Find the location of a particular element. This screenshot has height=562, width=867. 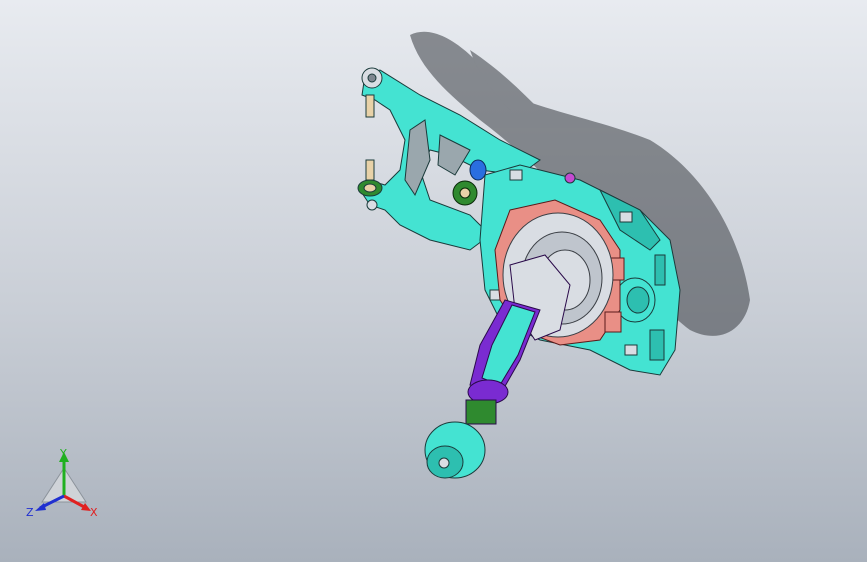

z-axis-label: Z is located at coordinates (30, 512).